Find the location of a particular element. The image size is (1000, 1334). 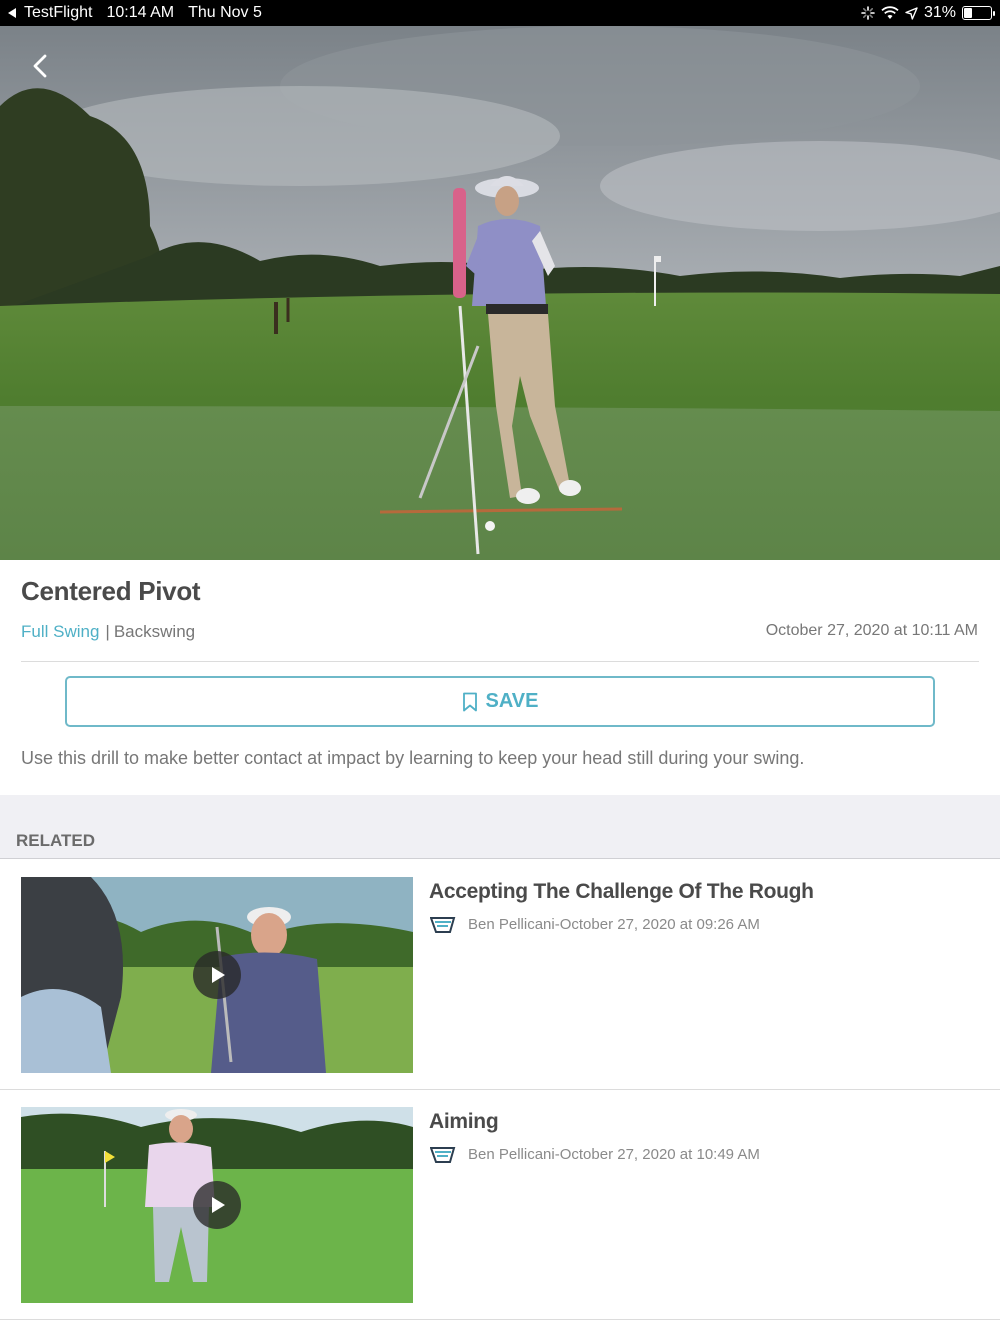

save-button: SAVE is located at coordinates (500, 701).